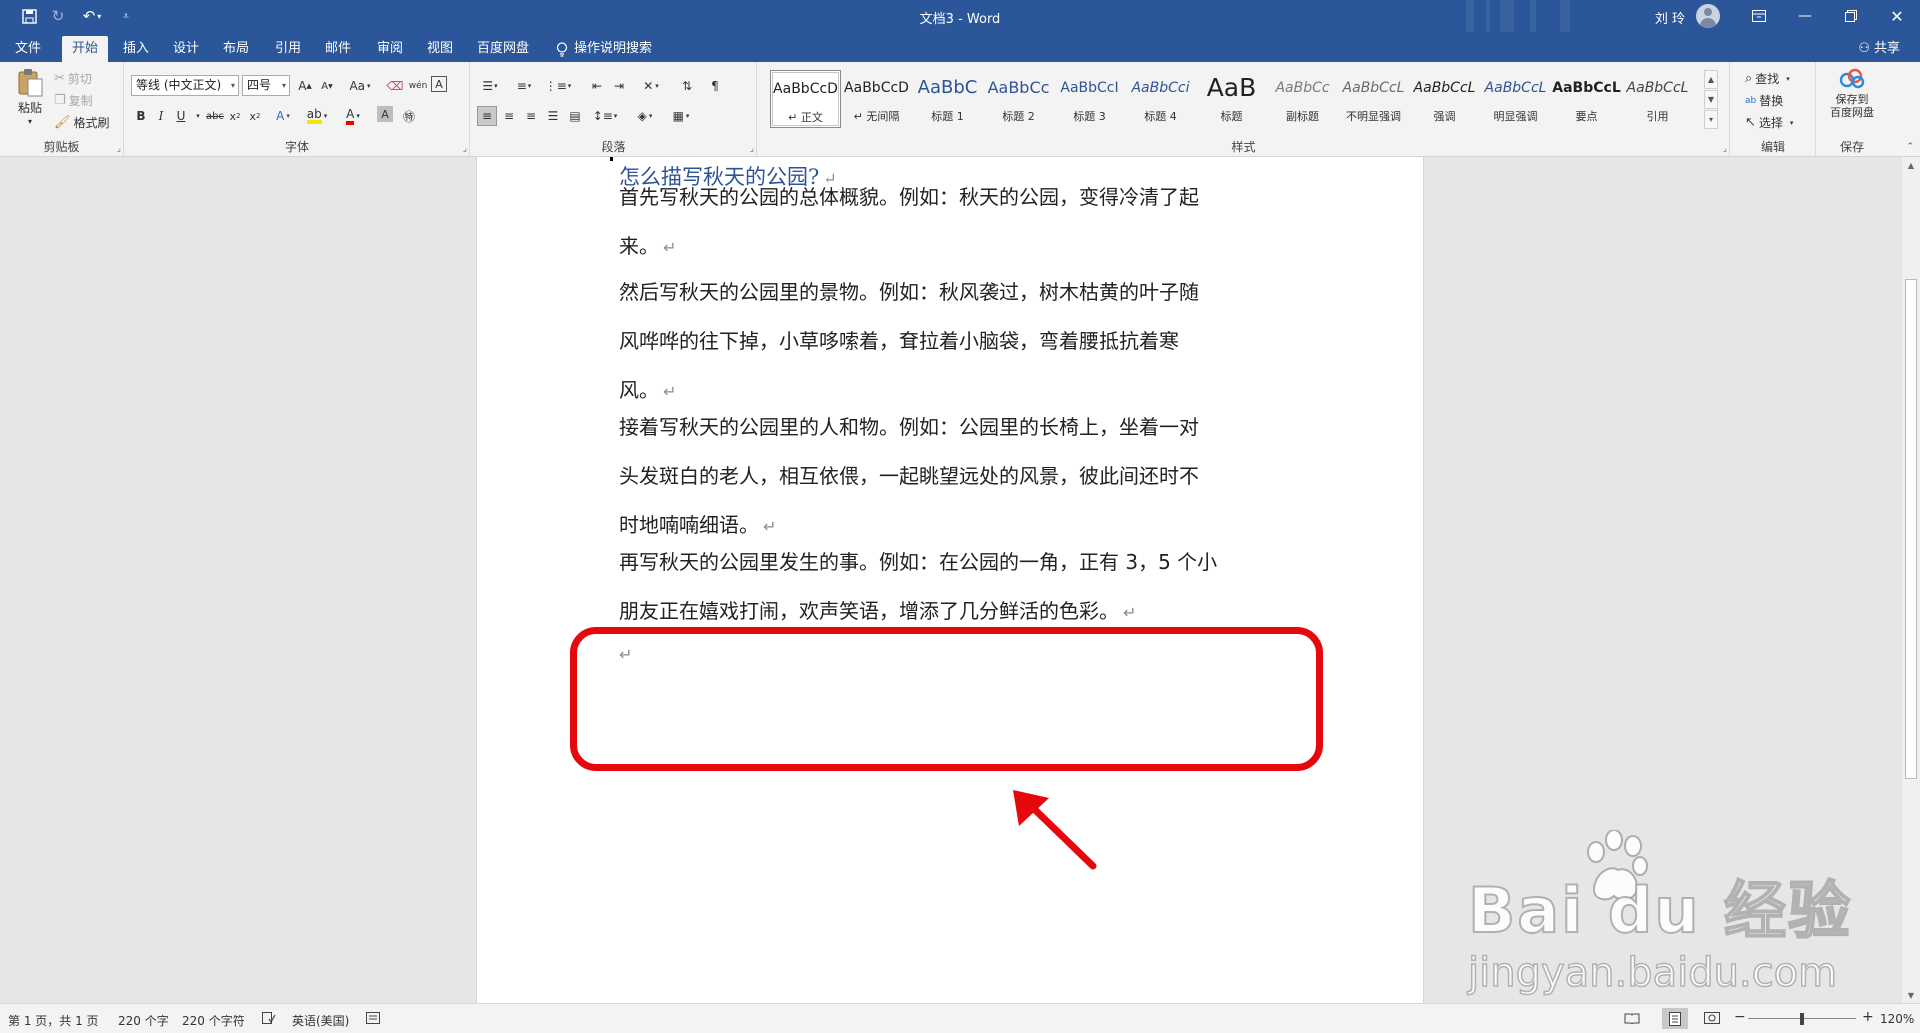  What do you see at coordinates (1897, 1019) in the screenshot?
I see `zoom-level: 120%` at bounding box center [1897, 1019].